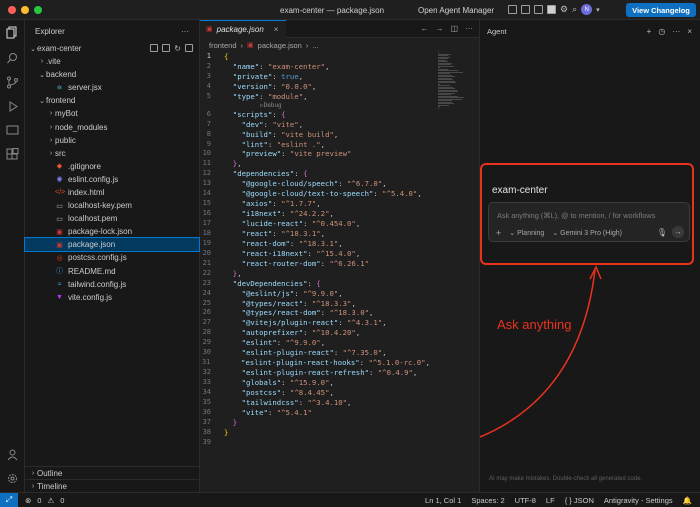 The image size is (700, 507). Describe the element at coordinates (38, 9) in the screenshot. I see `maximize-window-button` at that location.